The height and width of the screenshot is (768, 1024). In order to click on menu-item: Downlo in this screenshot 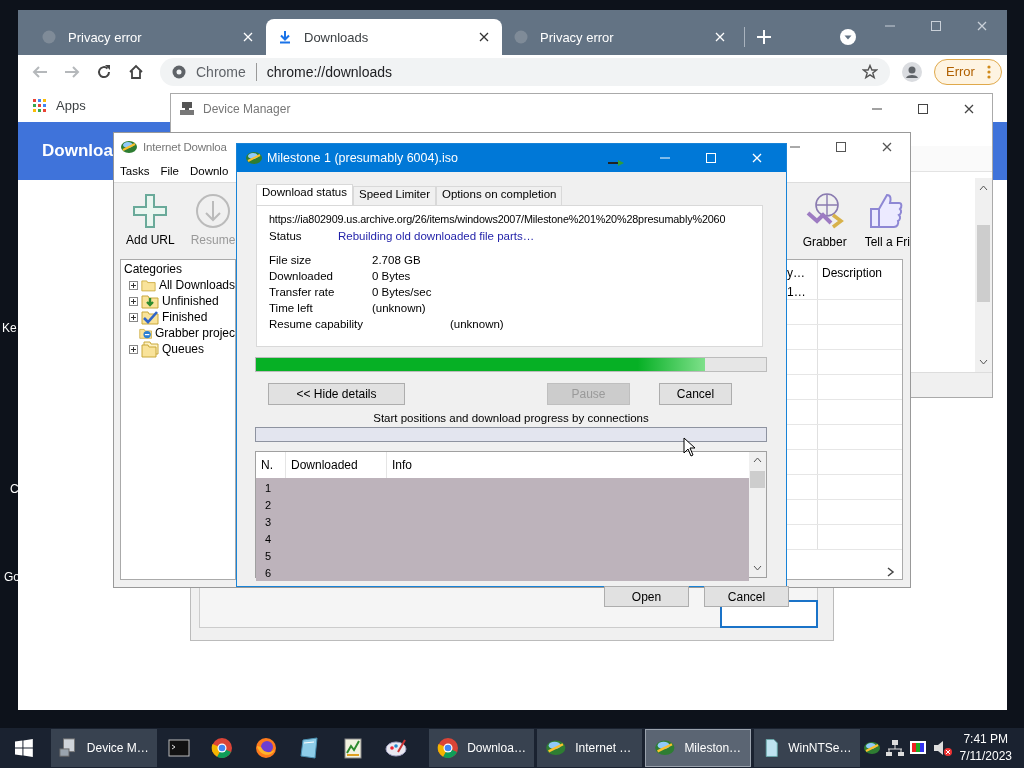, I will do `click(209, 171)`.